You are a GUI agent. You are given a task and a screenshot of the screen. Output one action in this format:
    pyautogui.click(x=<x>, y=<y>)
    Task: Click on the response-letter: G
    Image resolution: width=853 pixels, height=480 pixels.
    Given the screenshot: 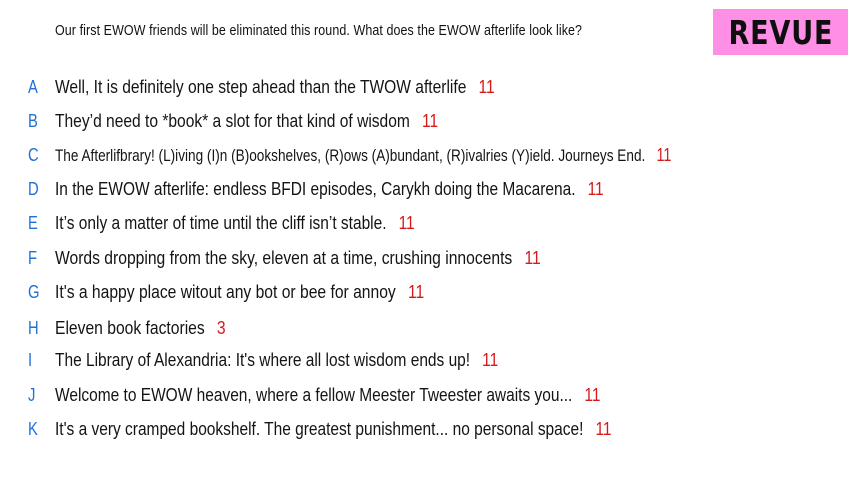 What is the action you would take?
    pyautogui.click(x=34, y=292)
    